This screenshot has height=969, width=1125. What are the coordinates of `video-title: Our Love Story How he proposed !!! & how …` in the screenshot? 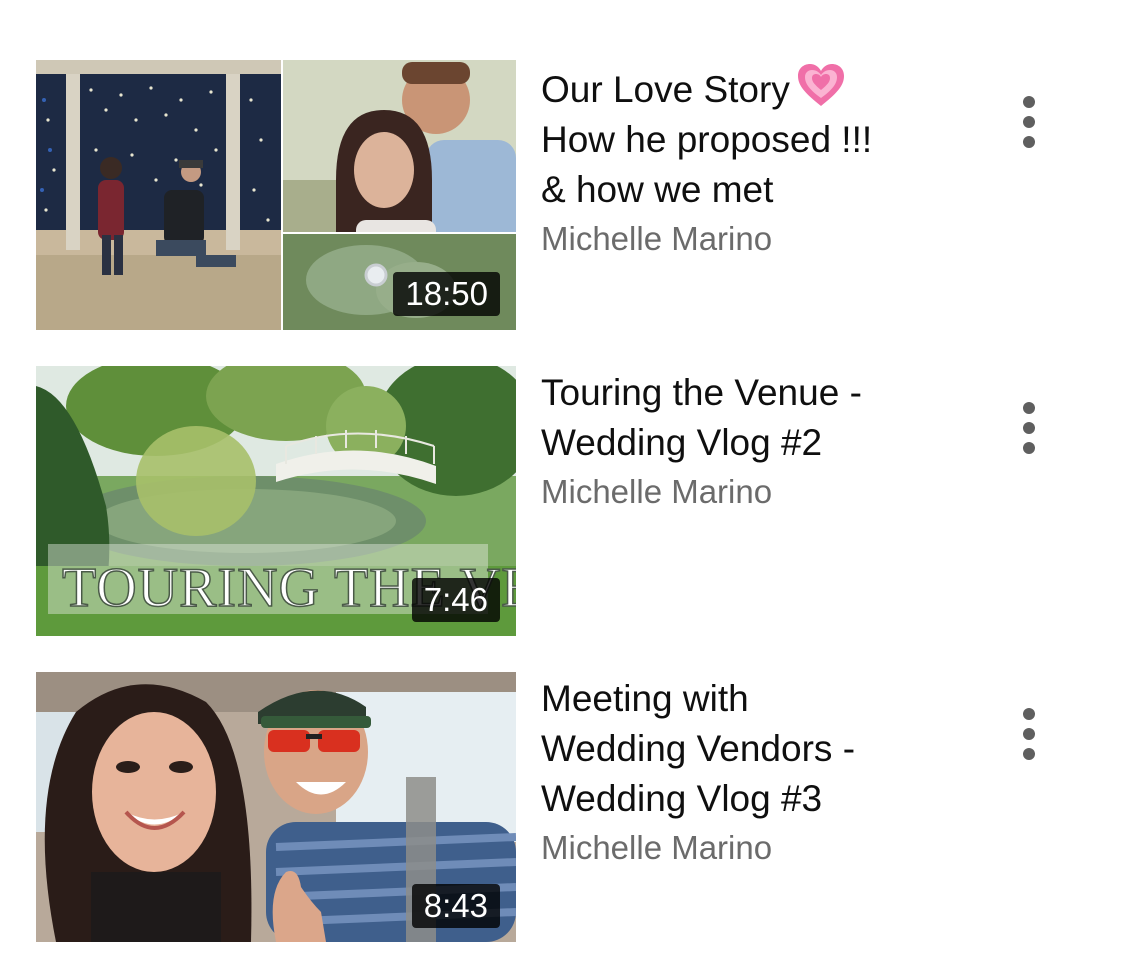 It's located at (751, 138).